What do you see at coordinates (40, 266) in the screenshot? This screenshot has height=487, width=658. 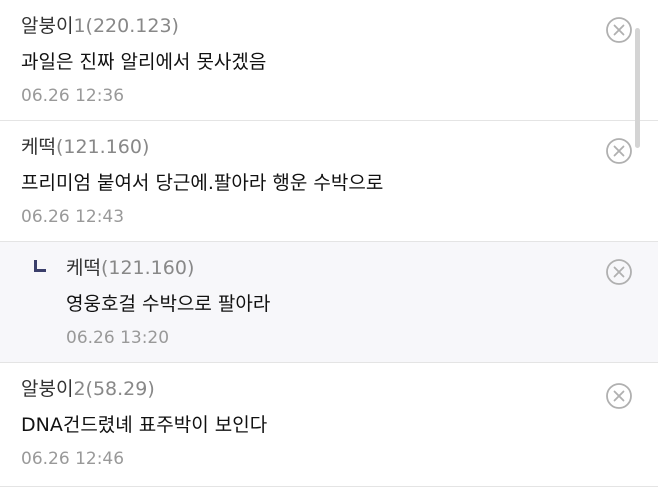 I see `reply-arrow-icon` at bounding box center [40, 266].